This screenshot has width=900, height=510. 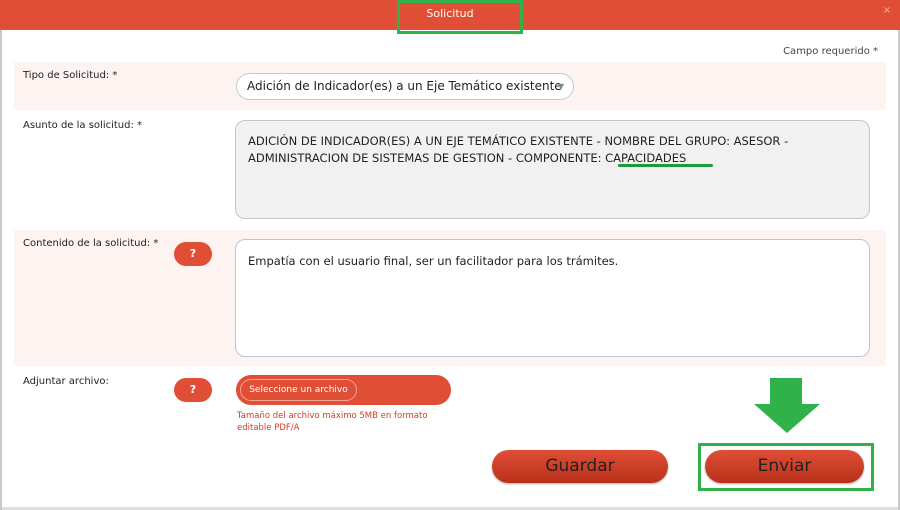 What do you see at coordinates (1, 270) in the screenshot?
I see `dialog-border-left` at bounding box center [1, 270].